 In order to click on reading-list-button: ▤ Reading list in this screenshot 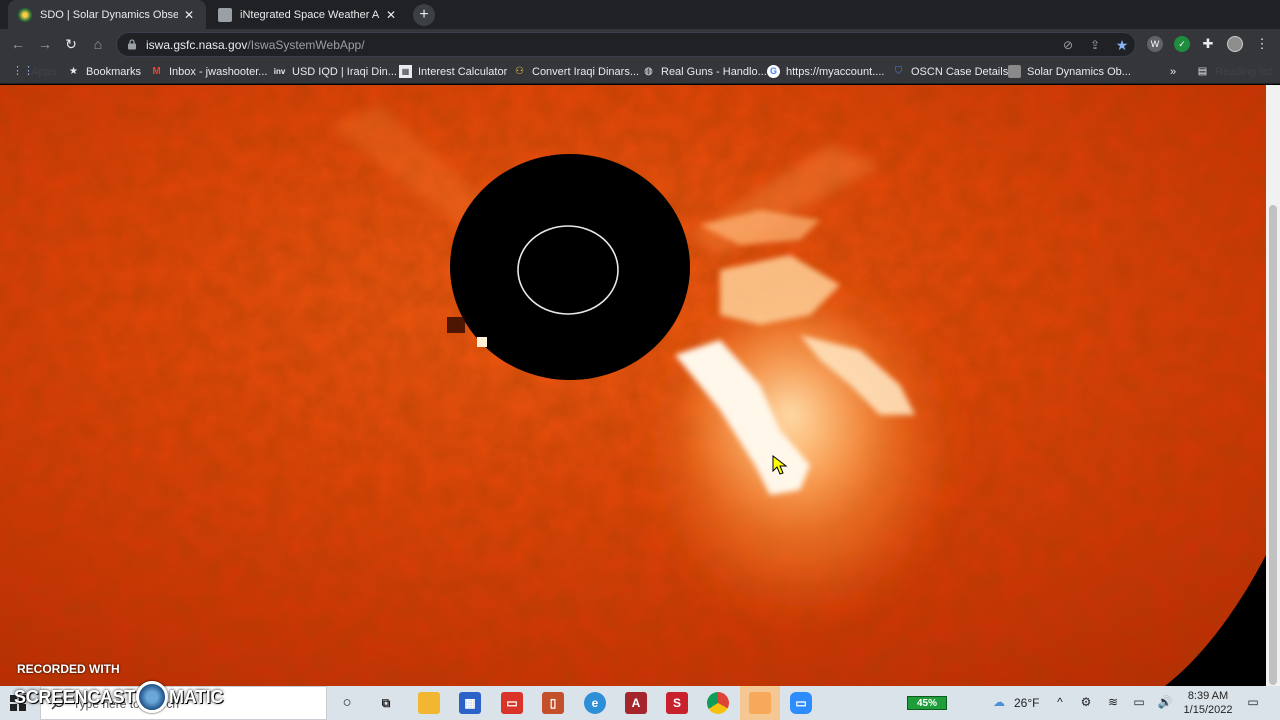, I will do `click(1234, 71)`.